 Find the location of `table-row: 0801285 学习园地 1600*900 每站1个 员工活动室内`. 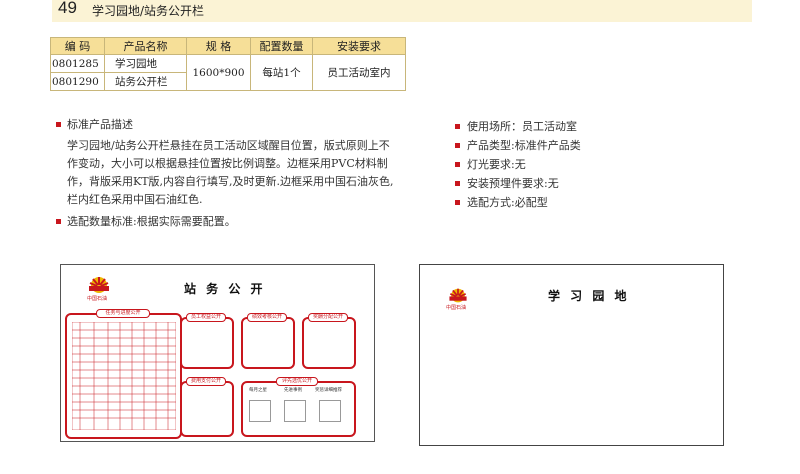

table-row: 0801285 学习园地 1600*900 每站1个 员工活动室内 is located at coordinates (228, 72).